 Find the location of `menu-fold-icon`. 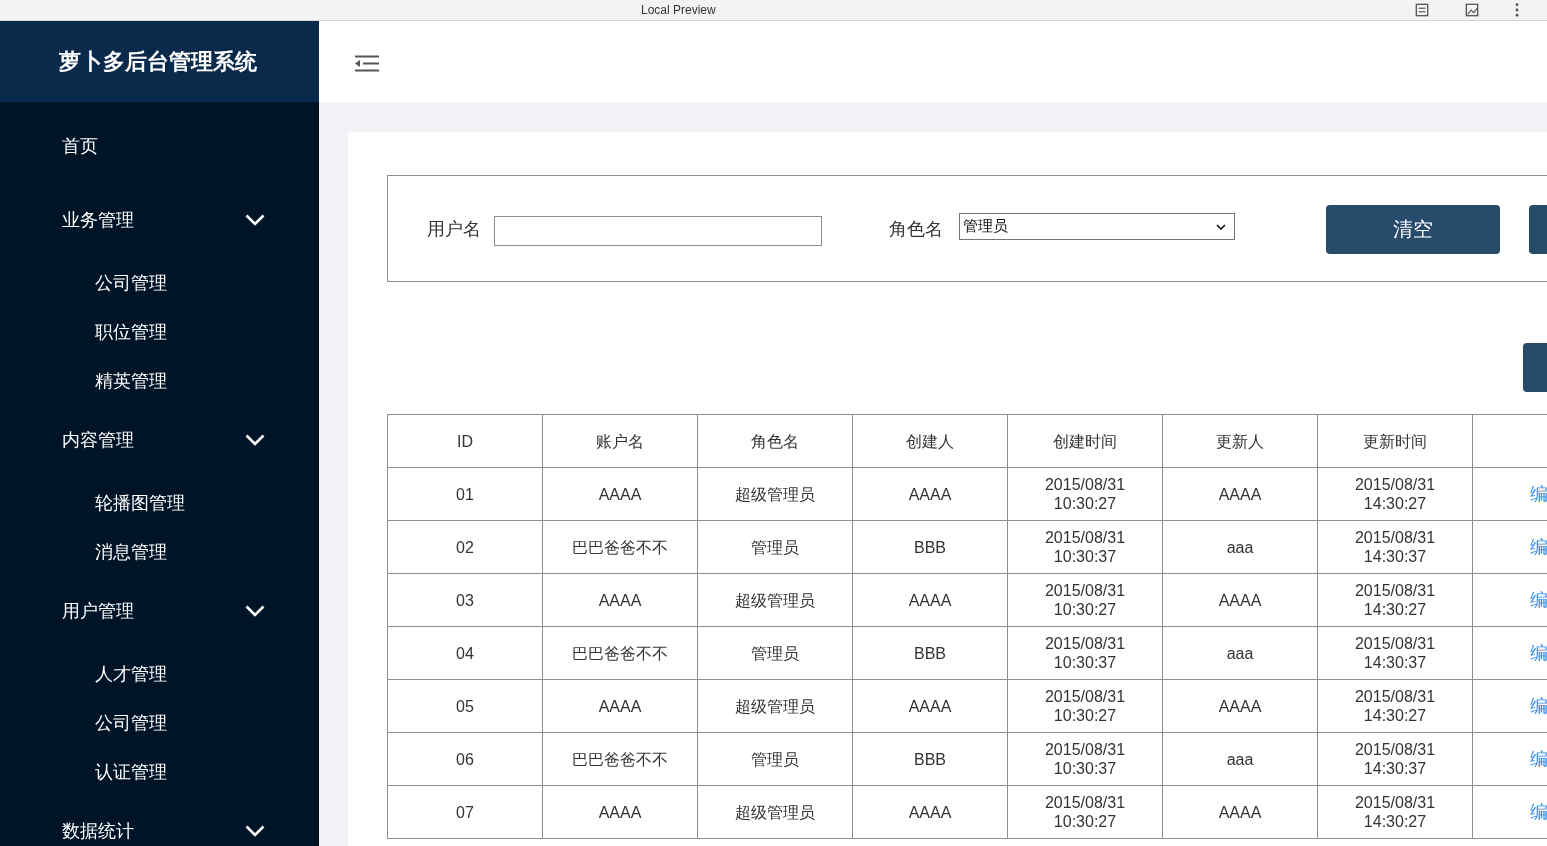

menu-fold-icon is located at coordinates (367, 63).